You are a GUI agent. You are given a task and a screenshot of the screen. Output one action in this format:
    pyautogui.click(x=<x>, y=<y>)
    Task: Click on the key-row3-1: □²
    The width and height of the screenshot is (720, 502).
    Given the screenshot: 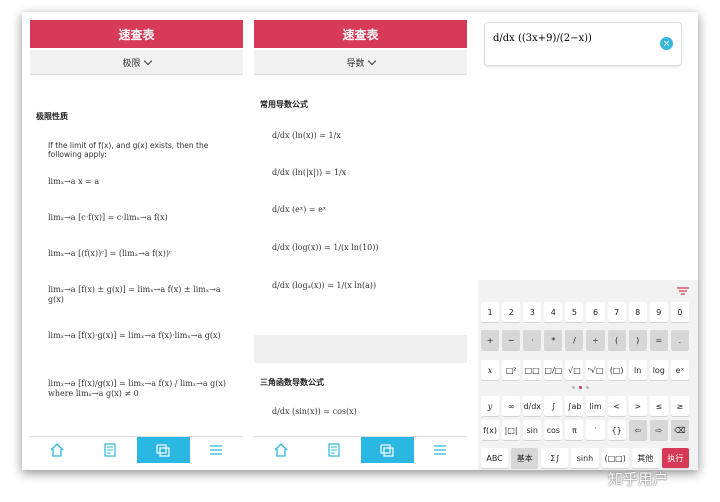 What is the action you would take?
    pyautogui.click(x=511, y=370)
    